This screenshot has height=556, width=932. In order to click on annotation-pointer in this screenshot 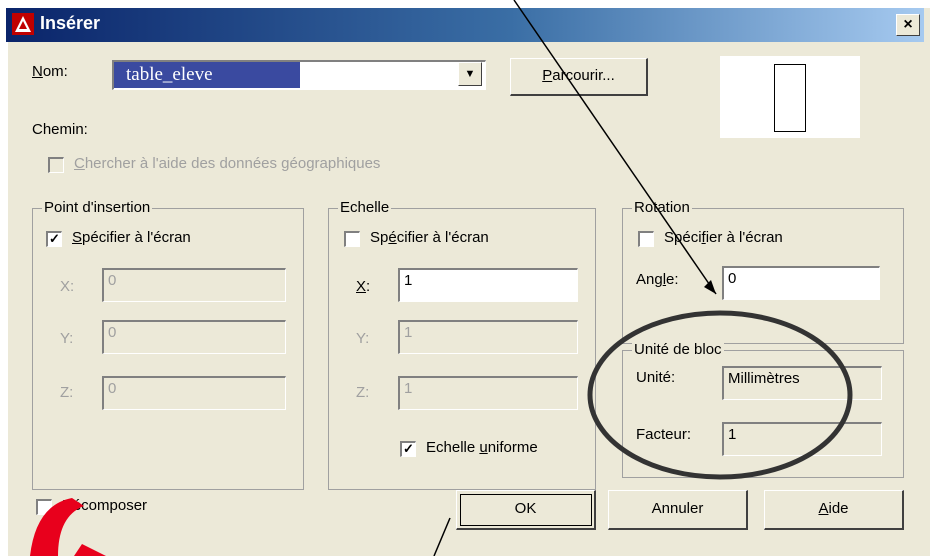, I will do `click(442, 536)`.